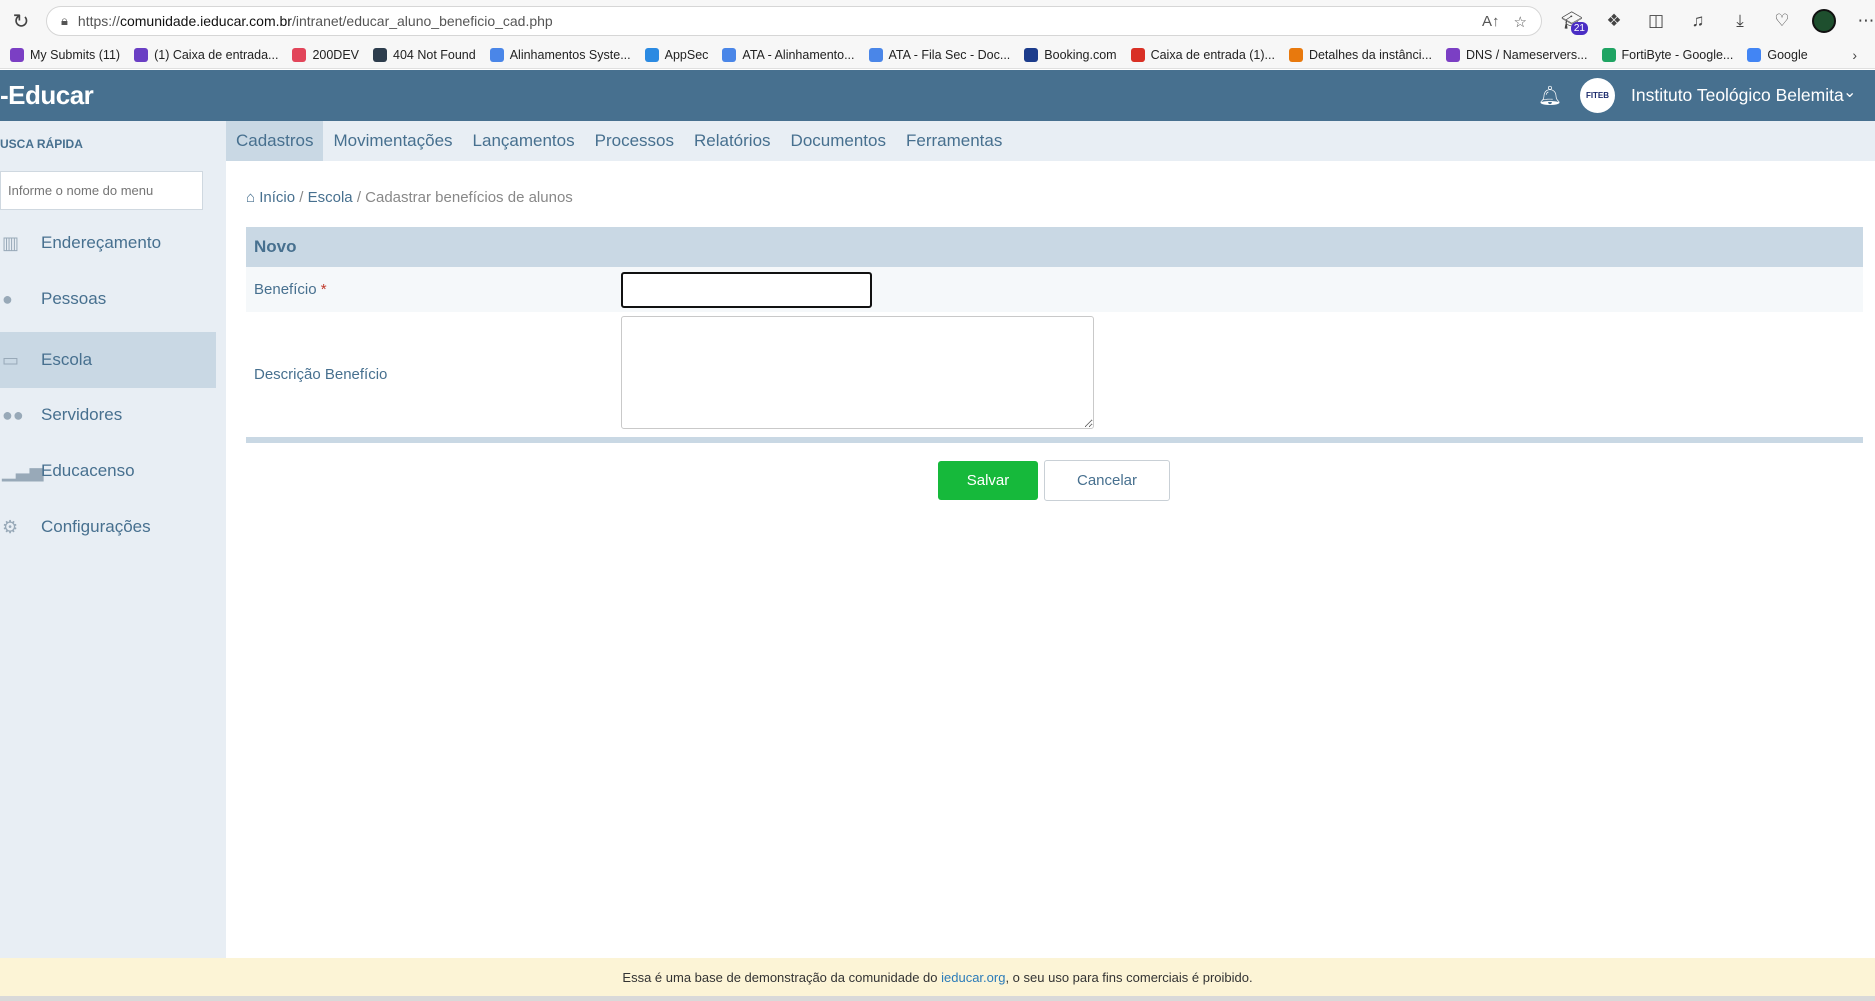  I want to click on app-logo: -Educar, so click(47, 95).